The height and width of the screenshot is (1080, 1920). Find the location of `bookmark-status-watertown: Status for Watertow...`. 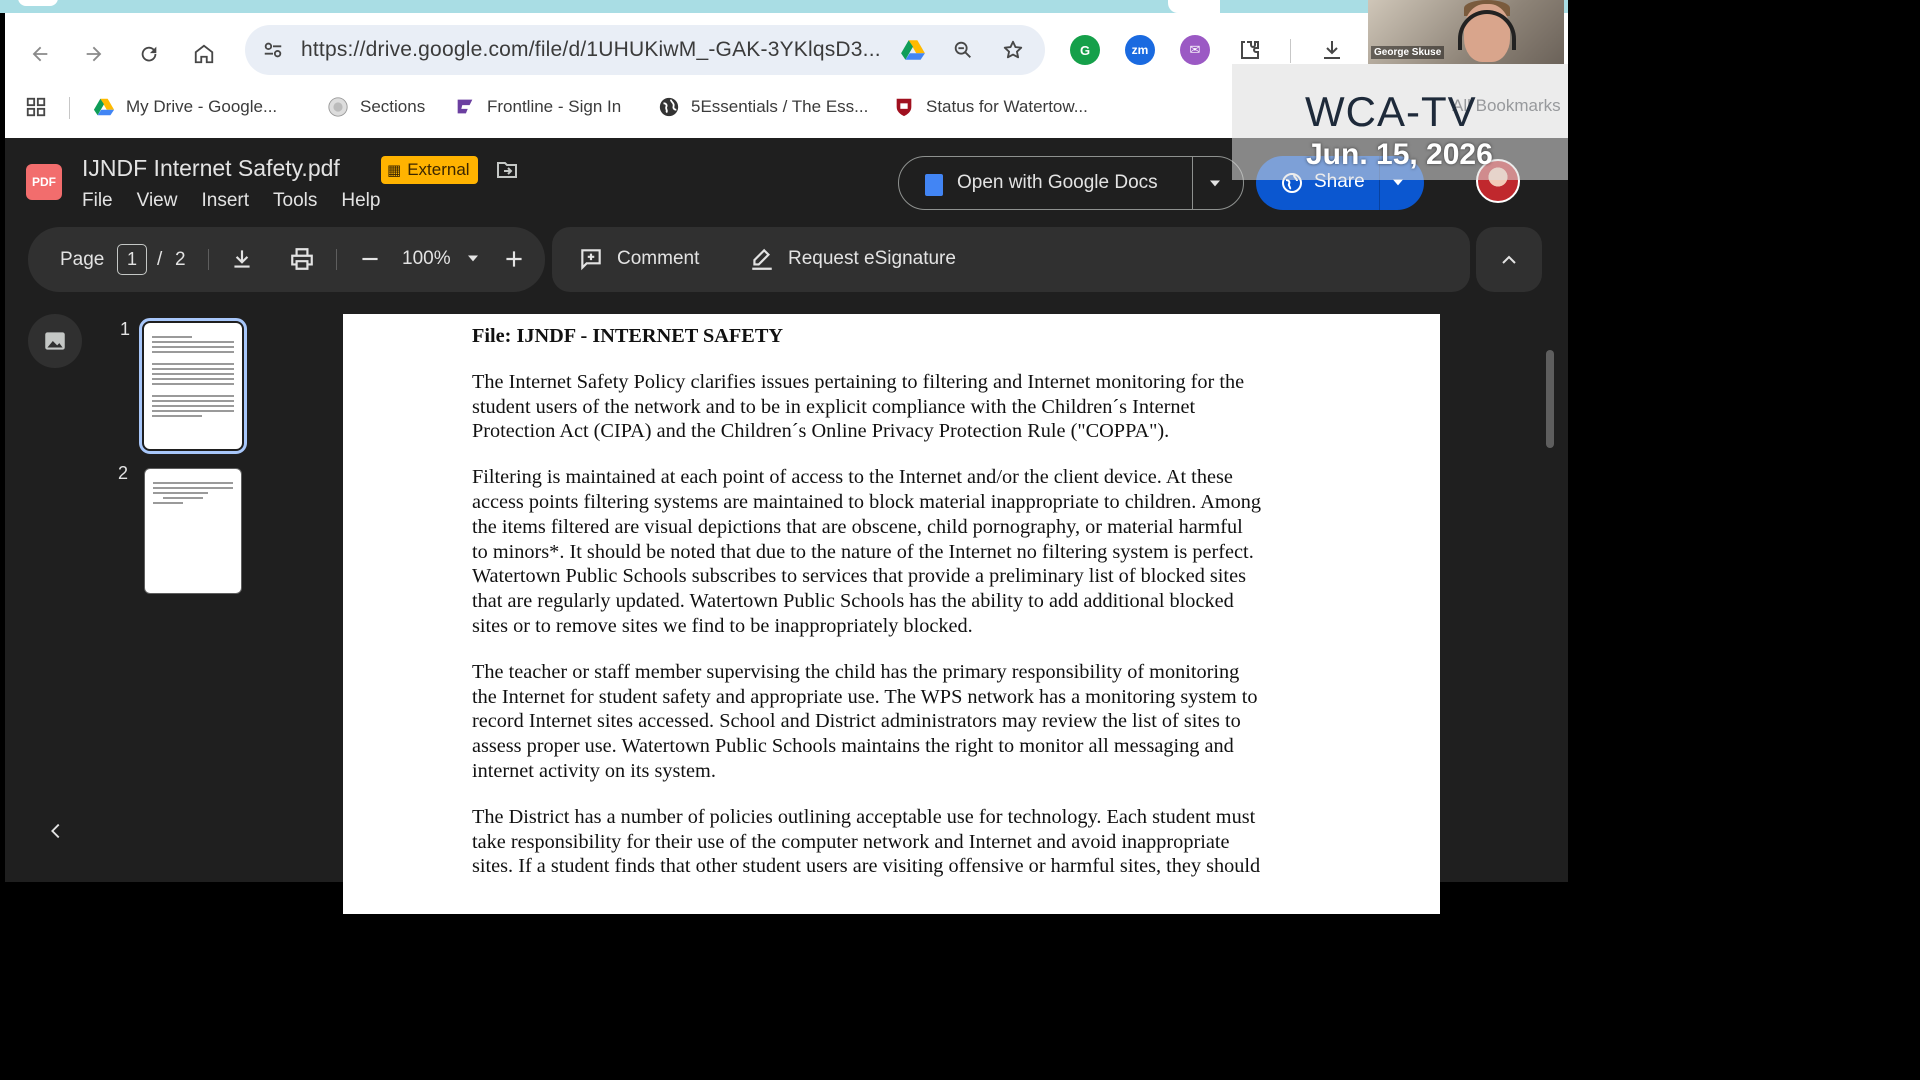

bookmark-status-watertown: Status for Watertow... is located at coordinates (990, 107).